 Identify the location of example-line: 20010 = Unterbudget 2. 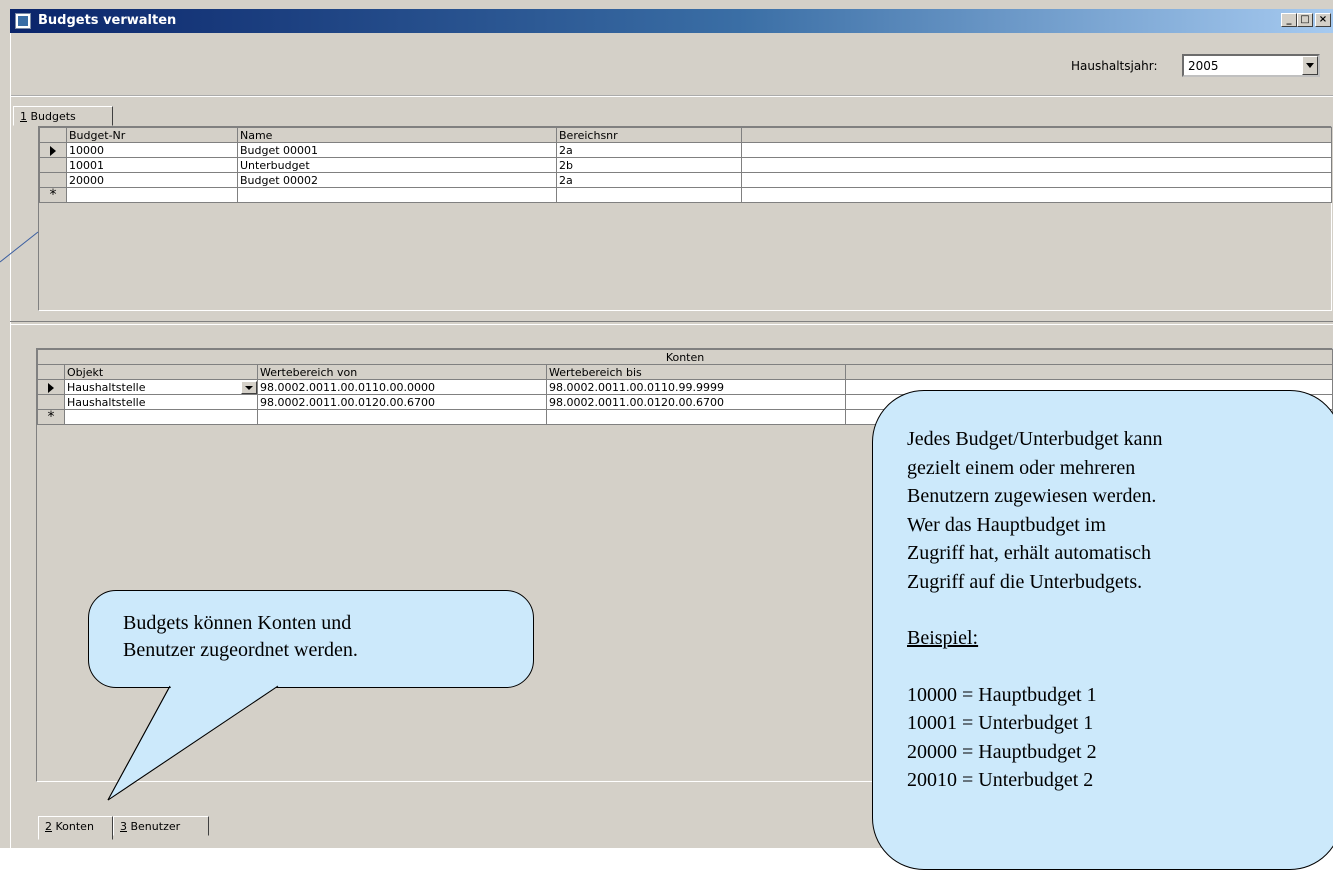
(1000, 780).